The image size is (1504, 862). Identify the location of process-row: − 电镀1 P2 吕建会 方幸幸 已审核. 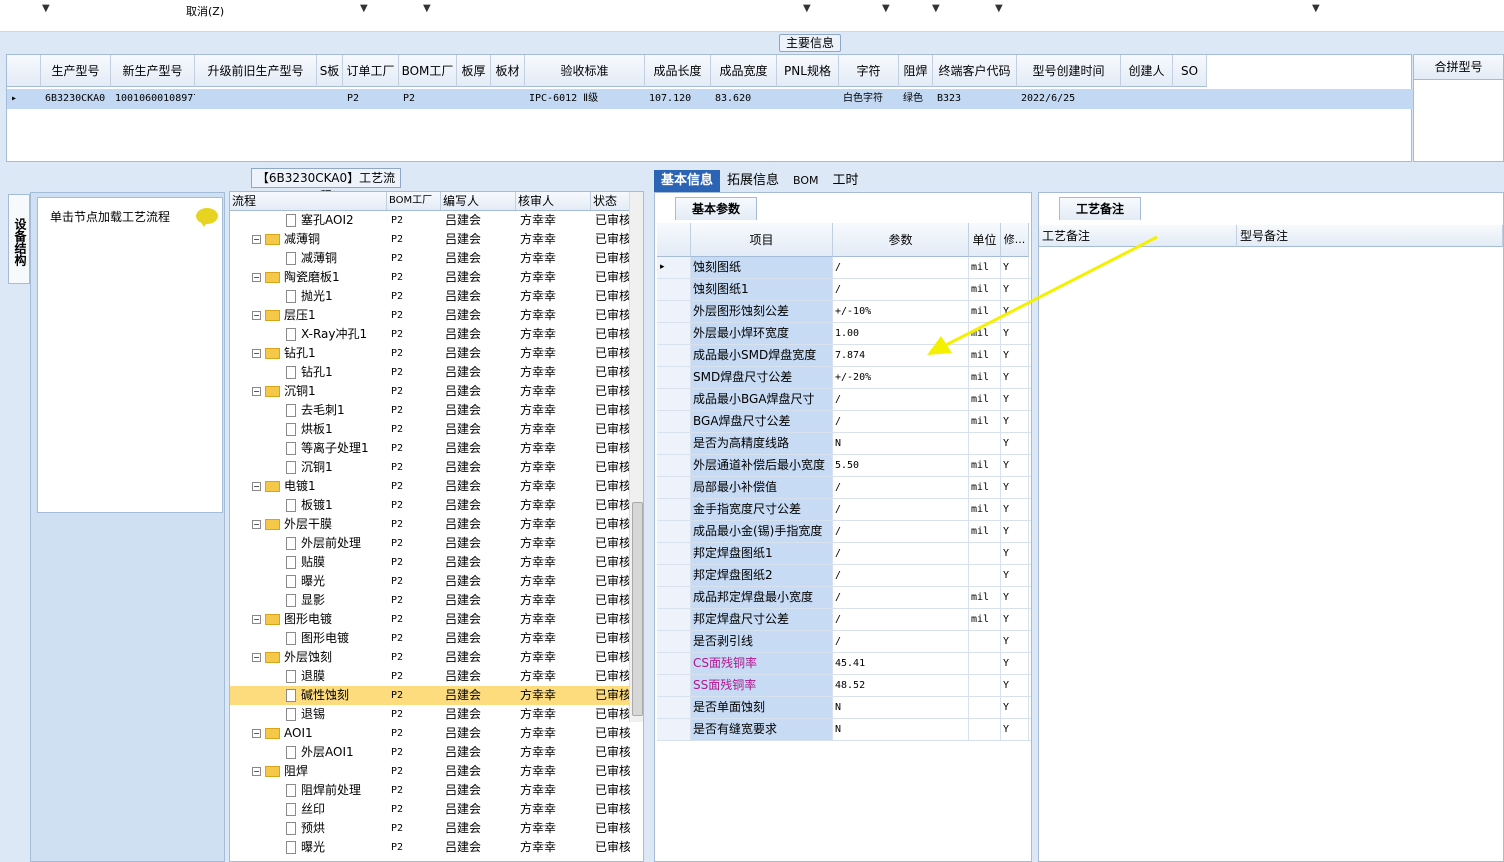
(430, 486).